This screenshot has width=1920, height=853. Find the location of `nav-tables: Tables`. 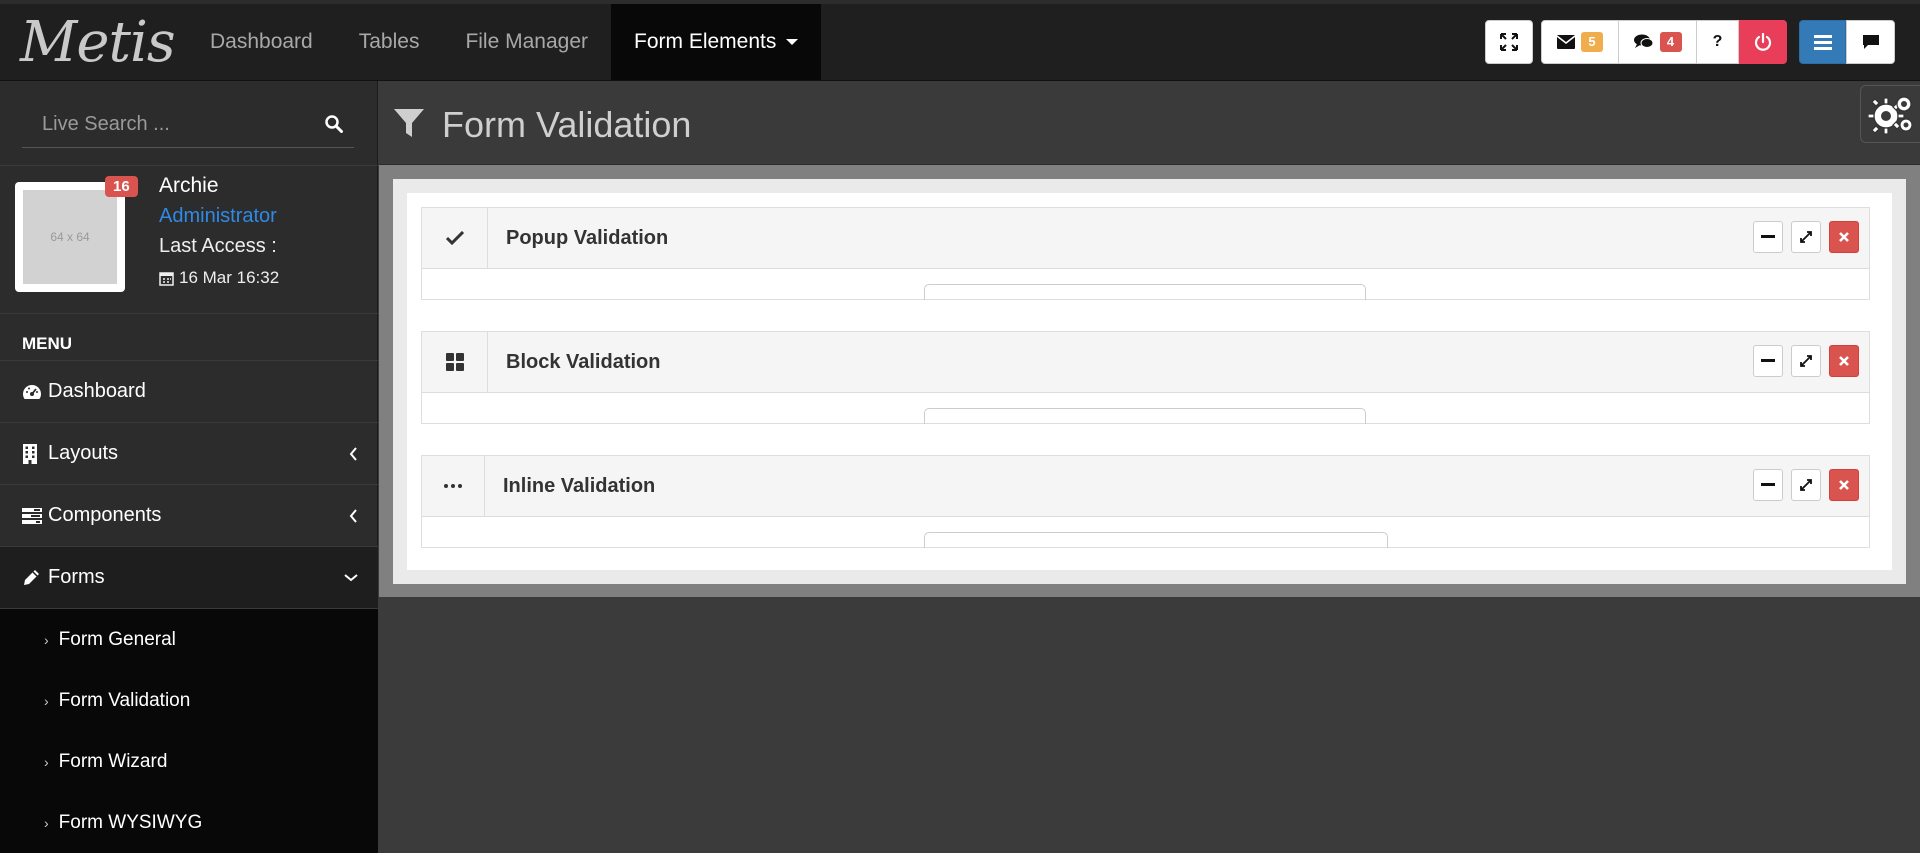

nav-tables: Tables is located at coordinates (389, 42).